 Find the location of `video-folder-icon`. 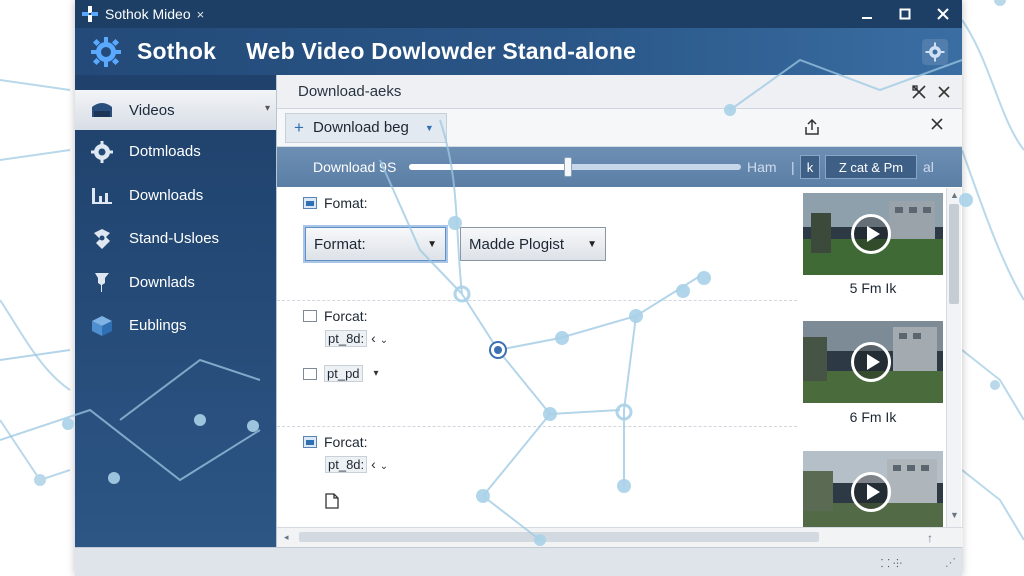

video-folder-icon is located at coordinates (102, 110).